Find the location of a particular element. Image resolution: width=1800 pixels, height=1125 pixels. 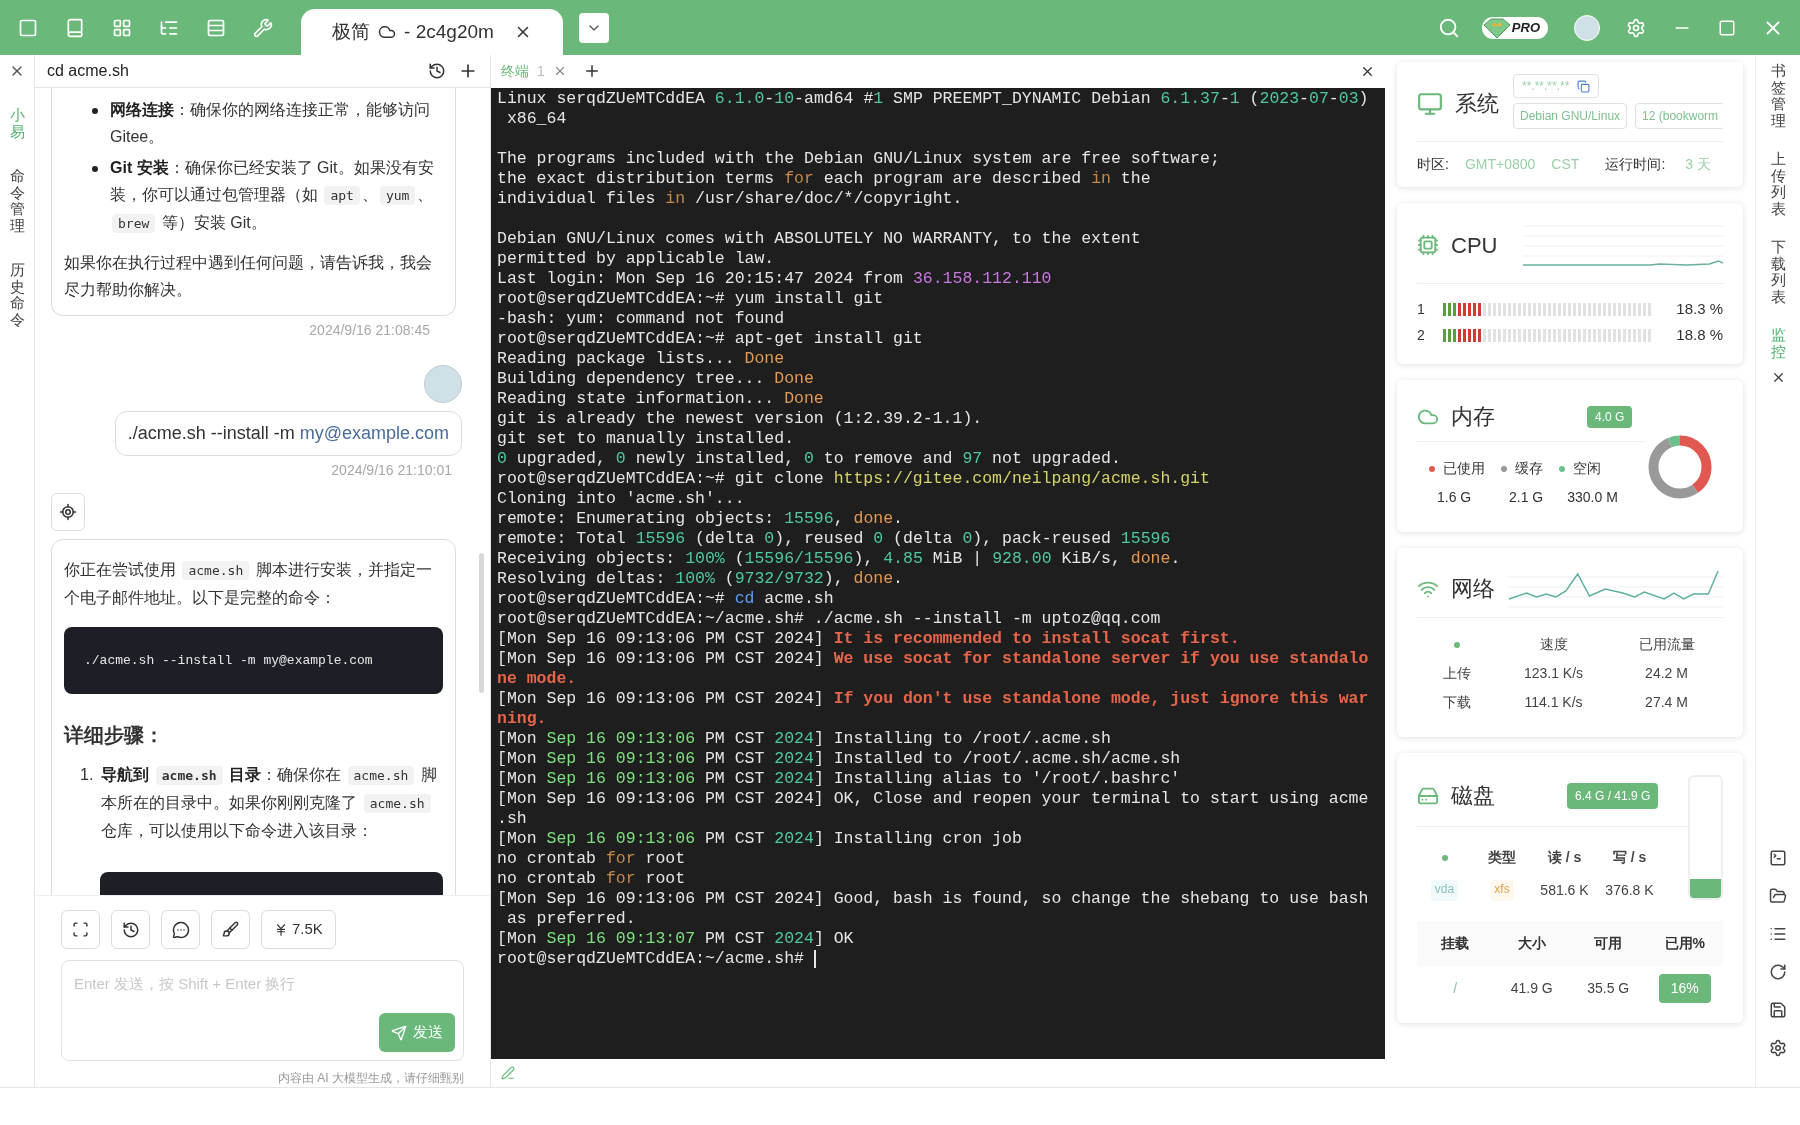

uptime-label: 运行时间: is located at coordinates (1635, 164).